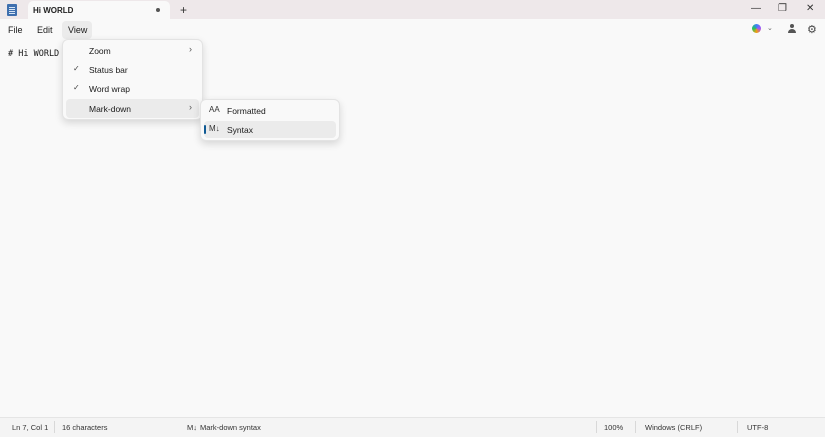  Describe the element at coordinates (132, 69) in the screenshot. I see `menu-item-status-bar: ✓ Status bar` at that location.